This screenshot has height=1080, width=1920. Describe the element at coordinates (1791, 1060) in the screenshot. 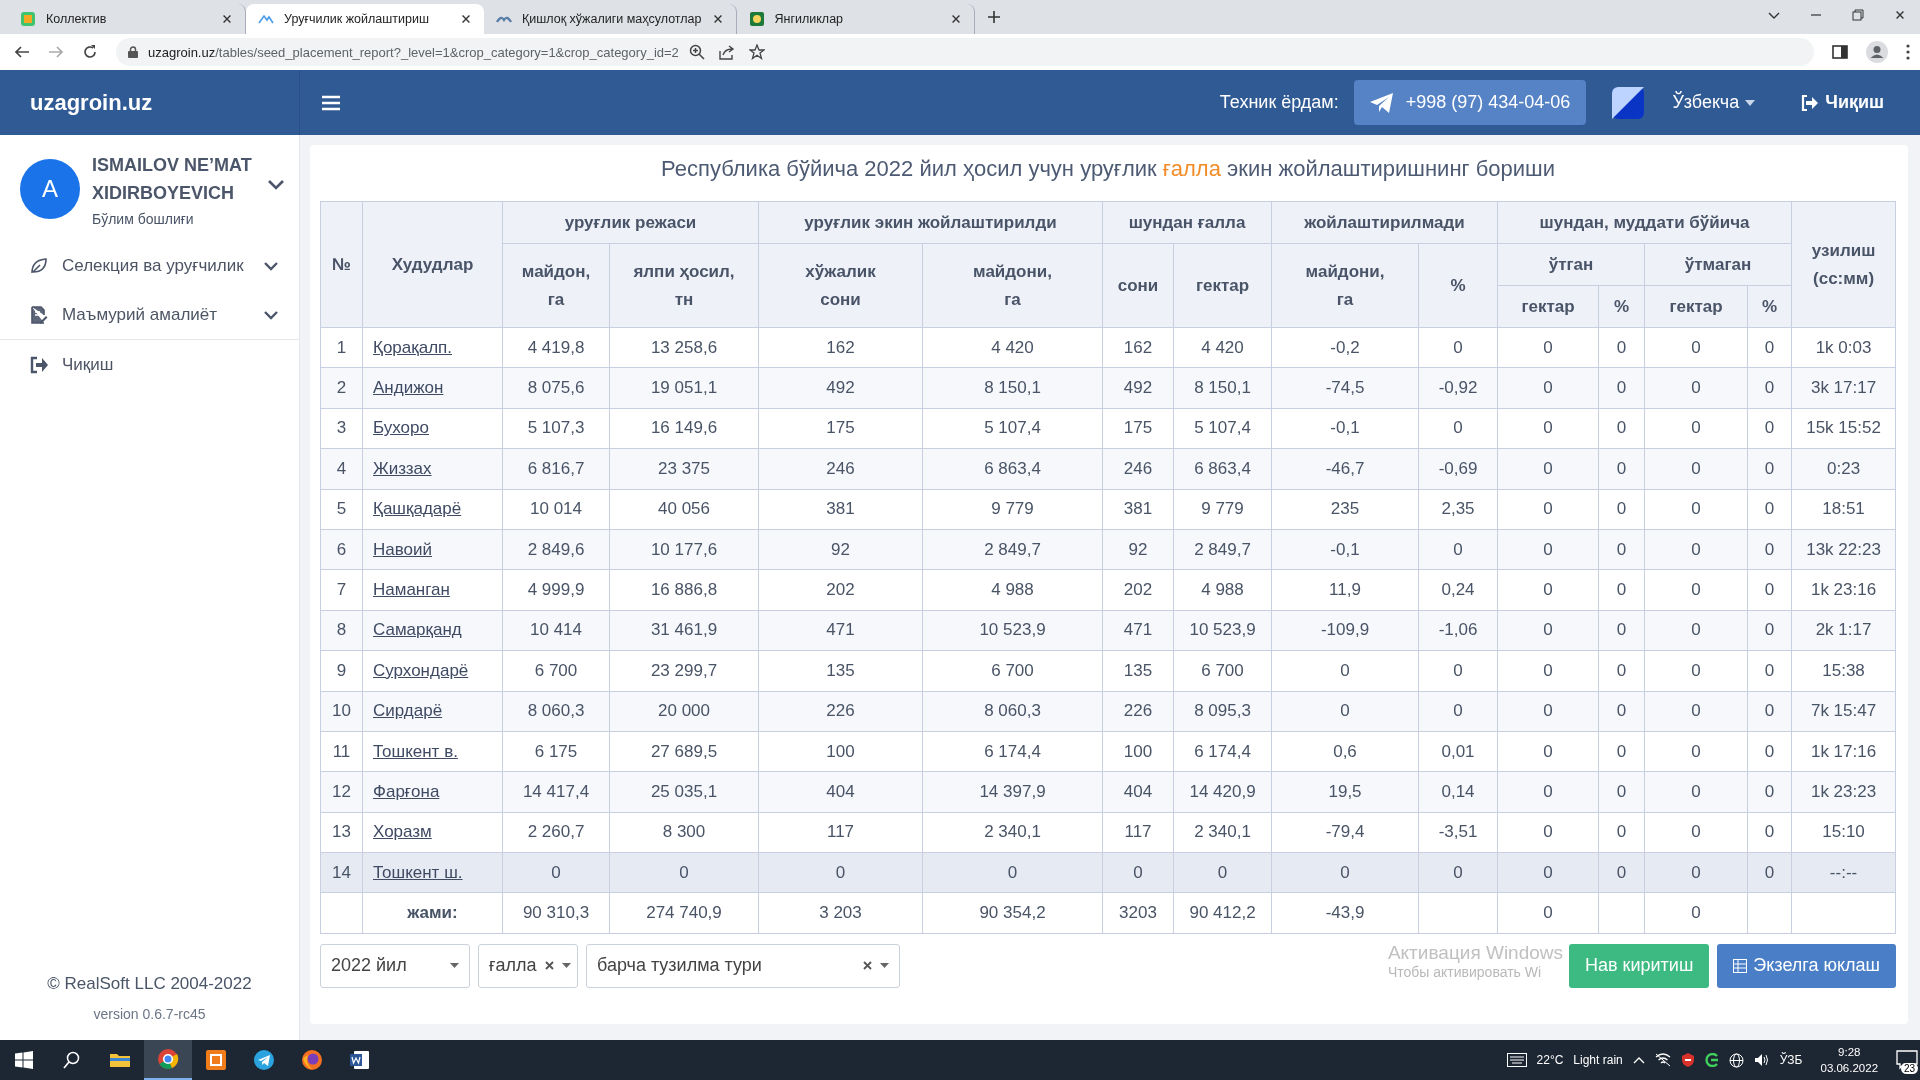

I see `input-language: ЎЗБ` at that location.